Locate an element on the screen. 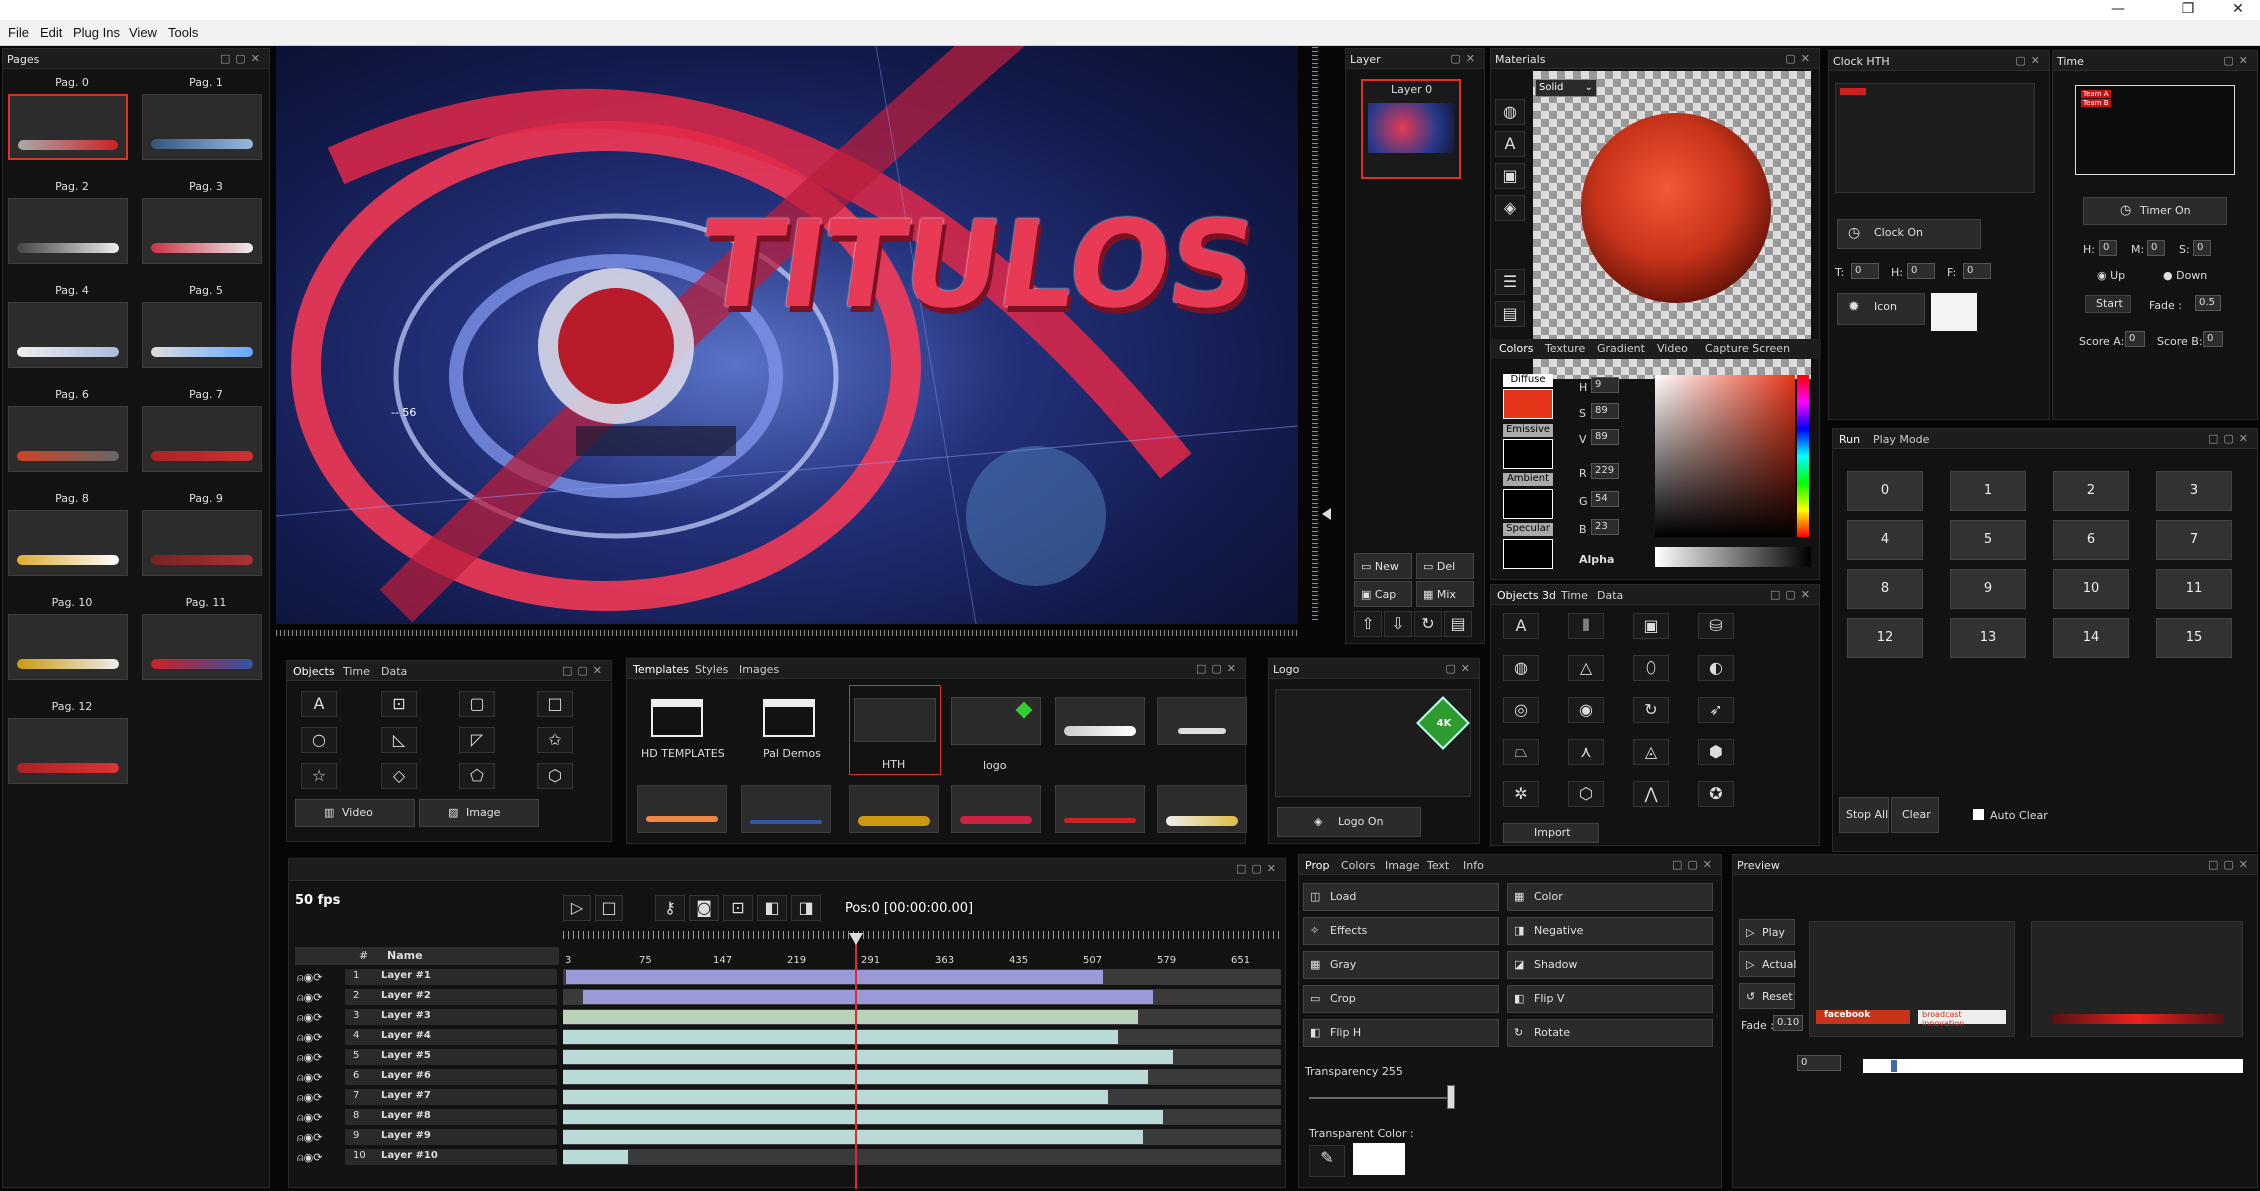 This screenshot has width=2260, height=1191. tab-data: Data is located at coordinates (394, 671).